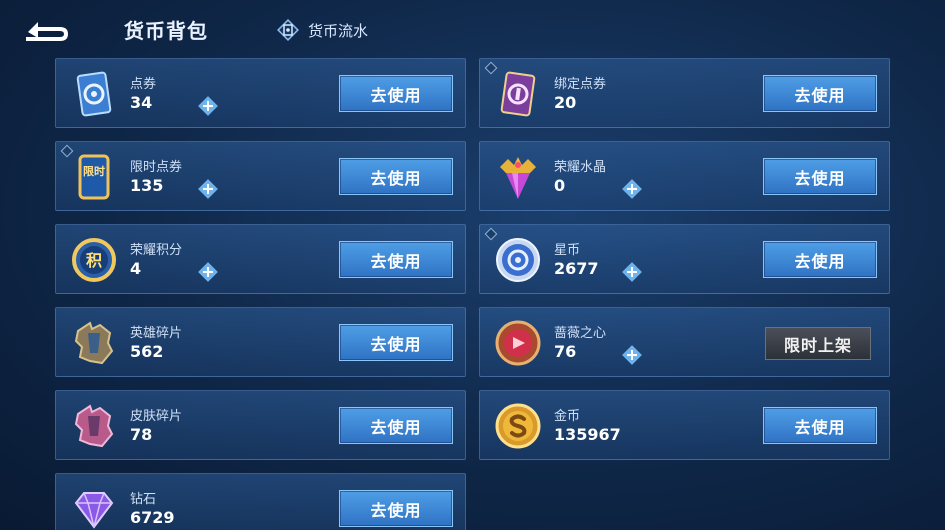 This screenshot has width=945, height=530. What do you see at coordinates (260, 342) in the screenshot?
I see `currency-card-hero-fragment: 英雄碎片 562 去使用` at bounding box center [260, 342].